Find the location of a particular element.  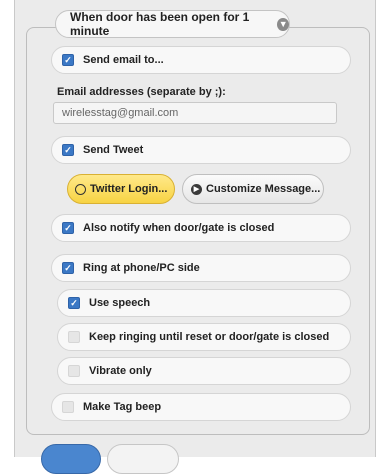

use-speech-checkbox: ✓ is located at coordinates (74, 303).